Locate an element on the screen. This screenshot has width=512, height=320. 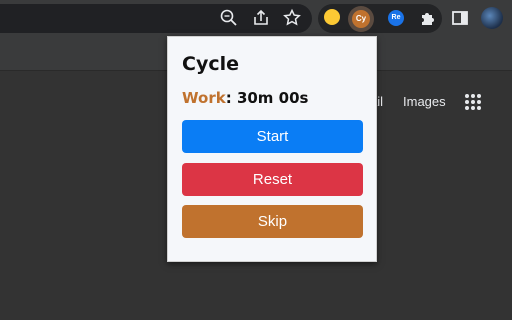
timer-remaining: 30m 00s is located at coordinates (272, 98).